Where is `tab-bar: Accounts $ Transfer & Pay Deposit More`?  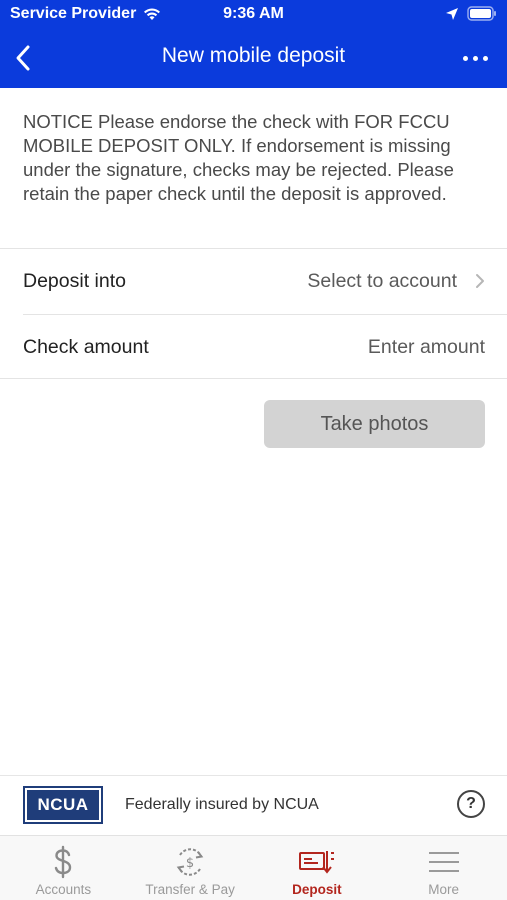
tab-bar: Accounts $ Transfer & Pay Deposit More is located at coordinates (253, 867).